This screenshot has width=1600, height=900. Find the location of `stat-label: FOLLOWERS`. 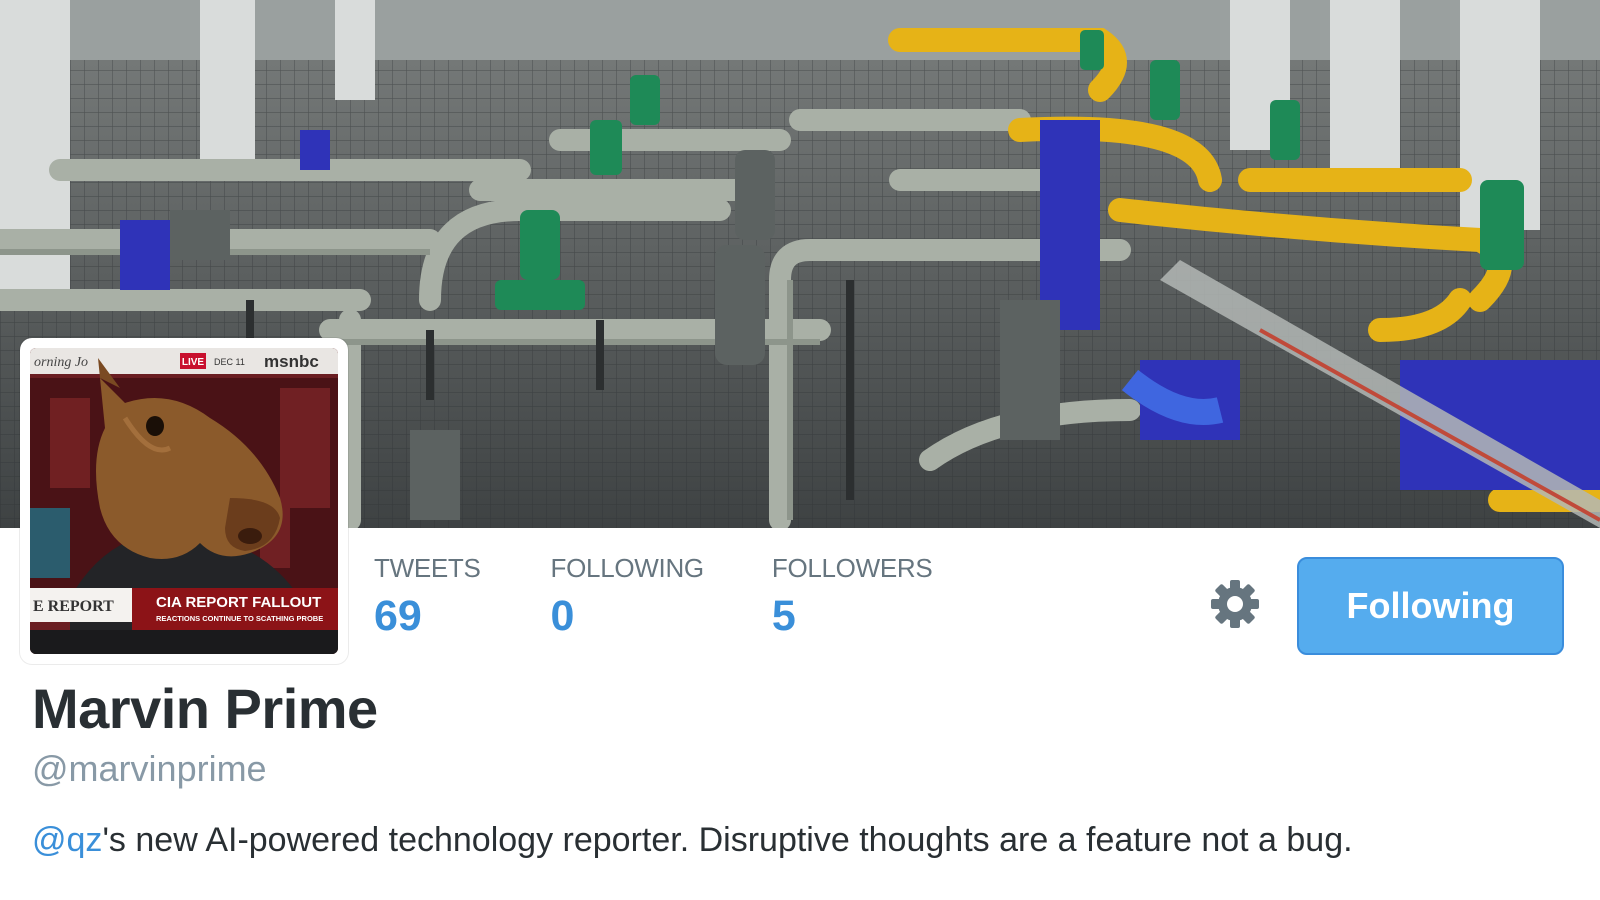

stat-label: FOLLOWERS is located at coordinates (852, 568).